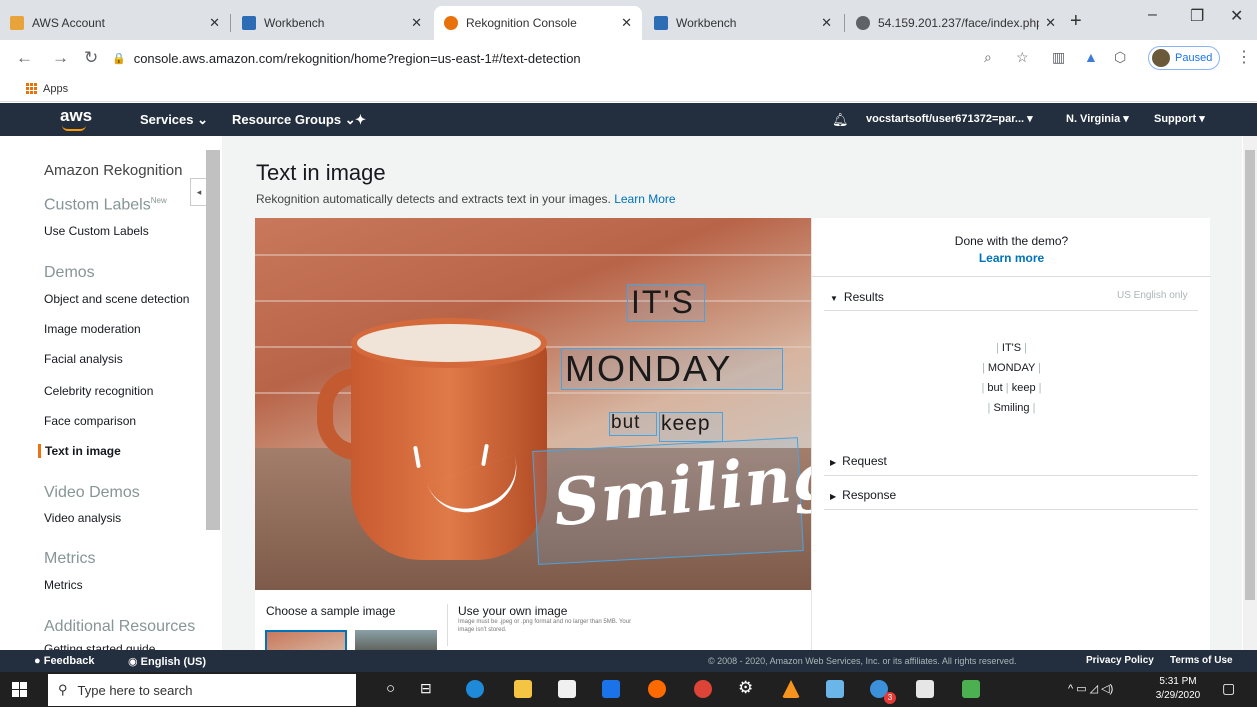 The height and width of the screenshot is (707, 1257). Describe the element at coordinates (1197, 16) in the screenshot. I see `restore-icon: ❐` at that location.